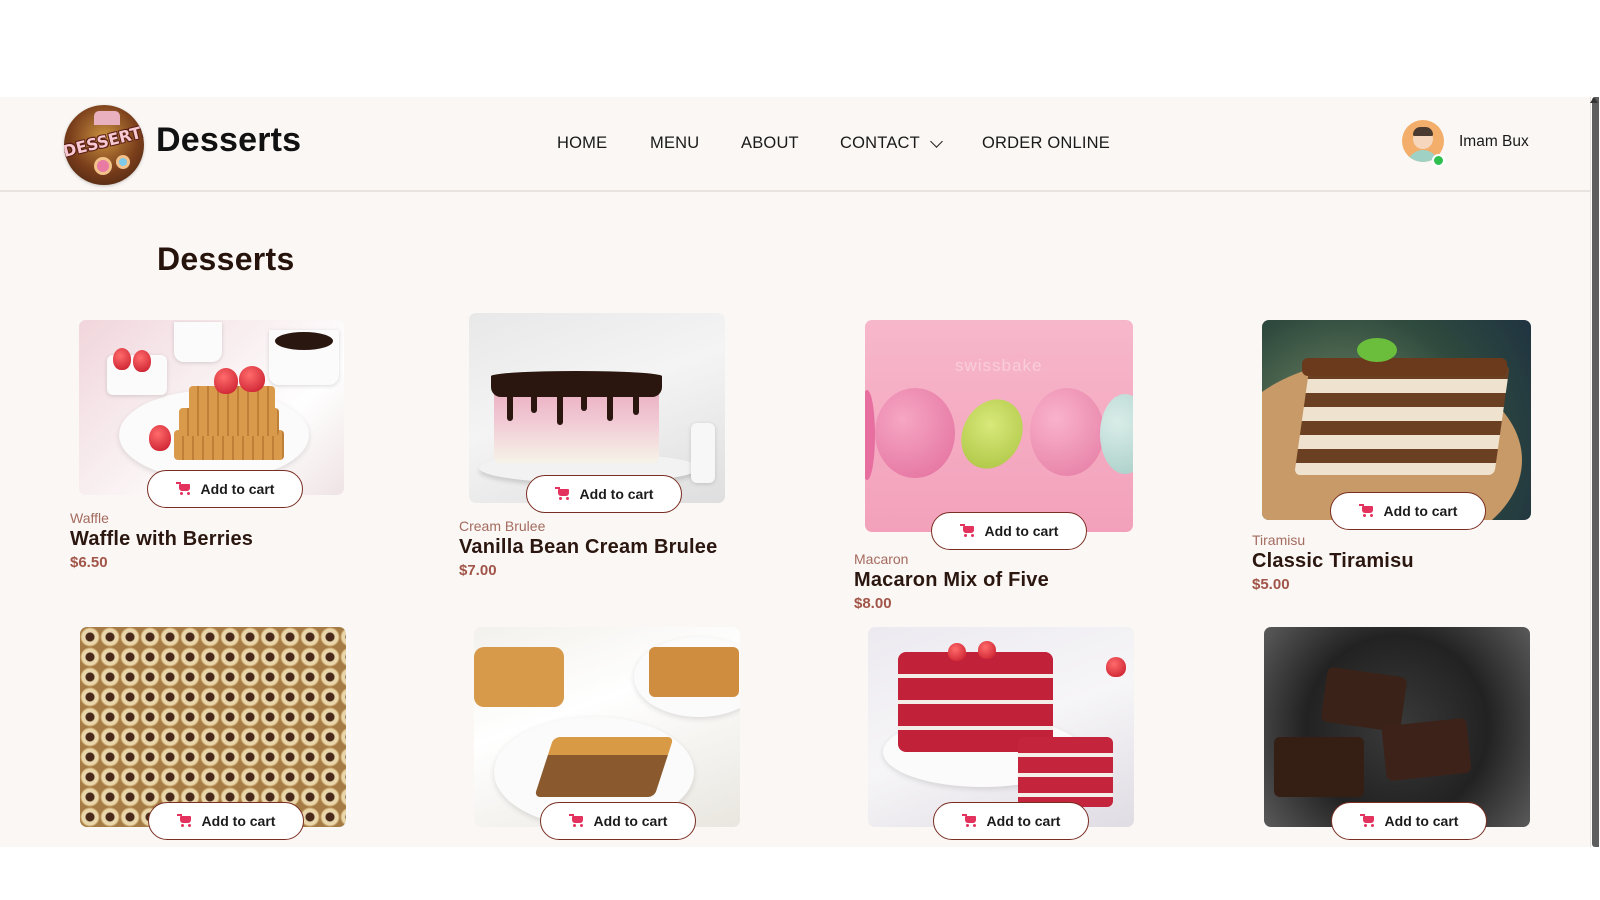 The width and height of the screenshot is (1600, 900). What do you see at coordinates (1279, 540) in the screenshot?
I see `product-category: Tiramisu` at bounding box center [1279, 540].